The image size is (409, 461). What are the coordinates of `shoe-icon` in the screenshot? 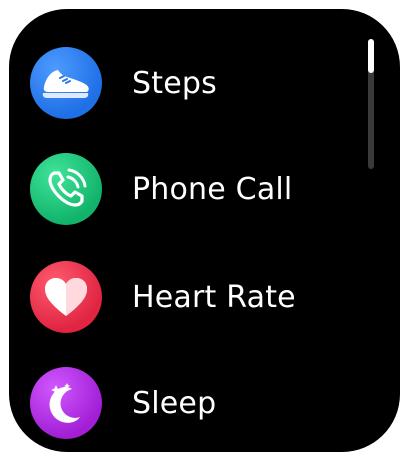 It's located at (65, 84).